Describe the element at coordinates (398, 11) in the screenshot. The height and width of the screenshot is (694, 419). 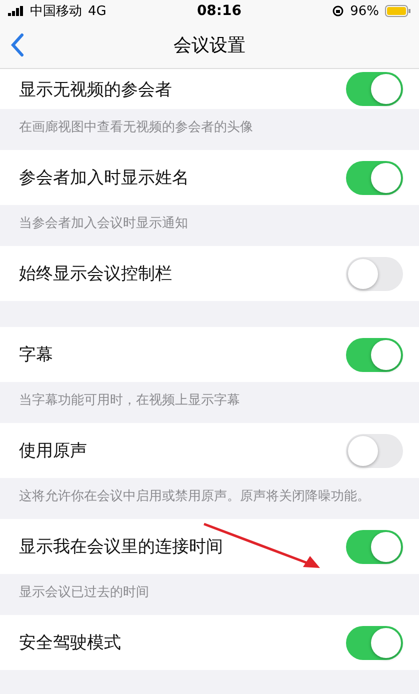
I see `battery-icon` at that location.